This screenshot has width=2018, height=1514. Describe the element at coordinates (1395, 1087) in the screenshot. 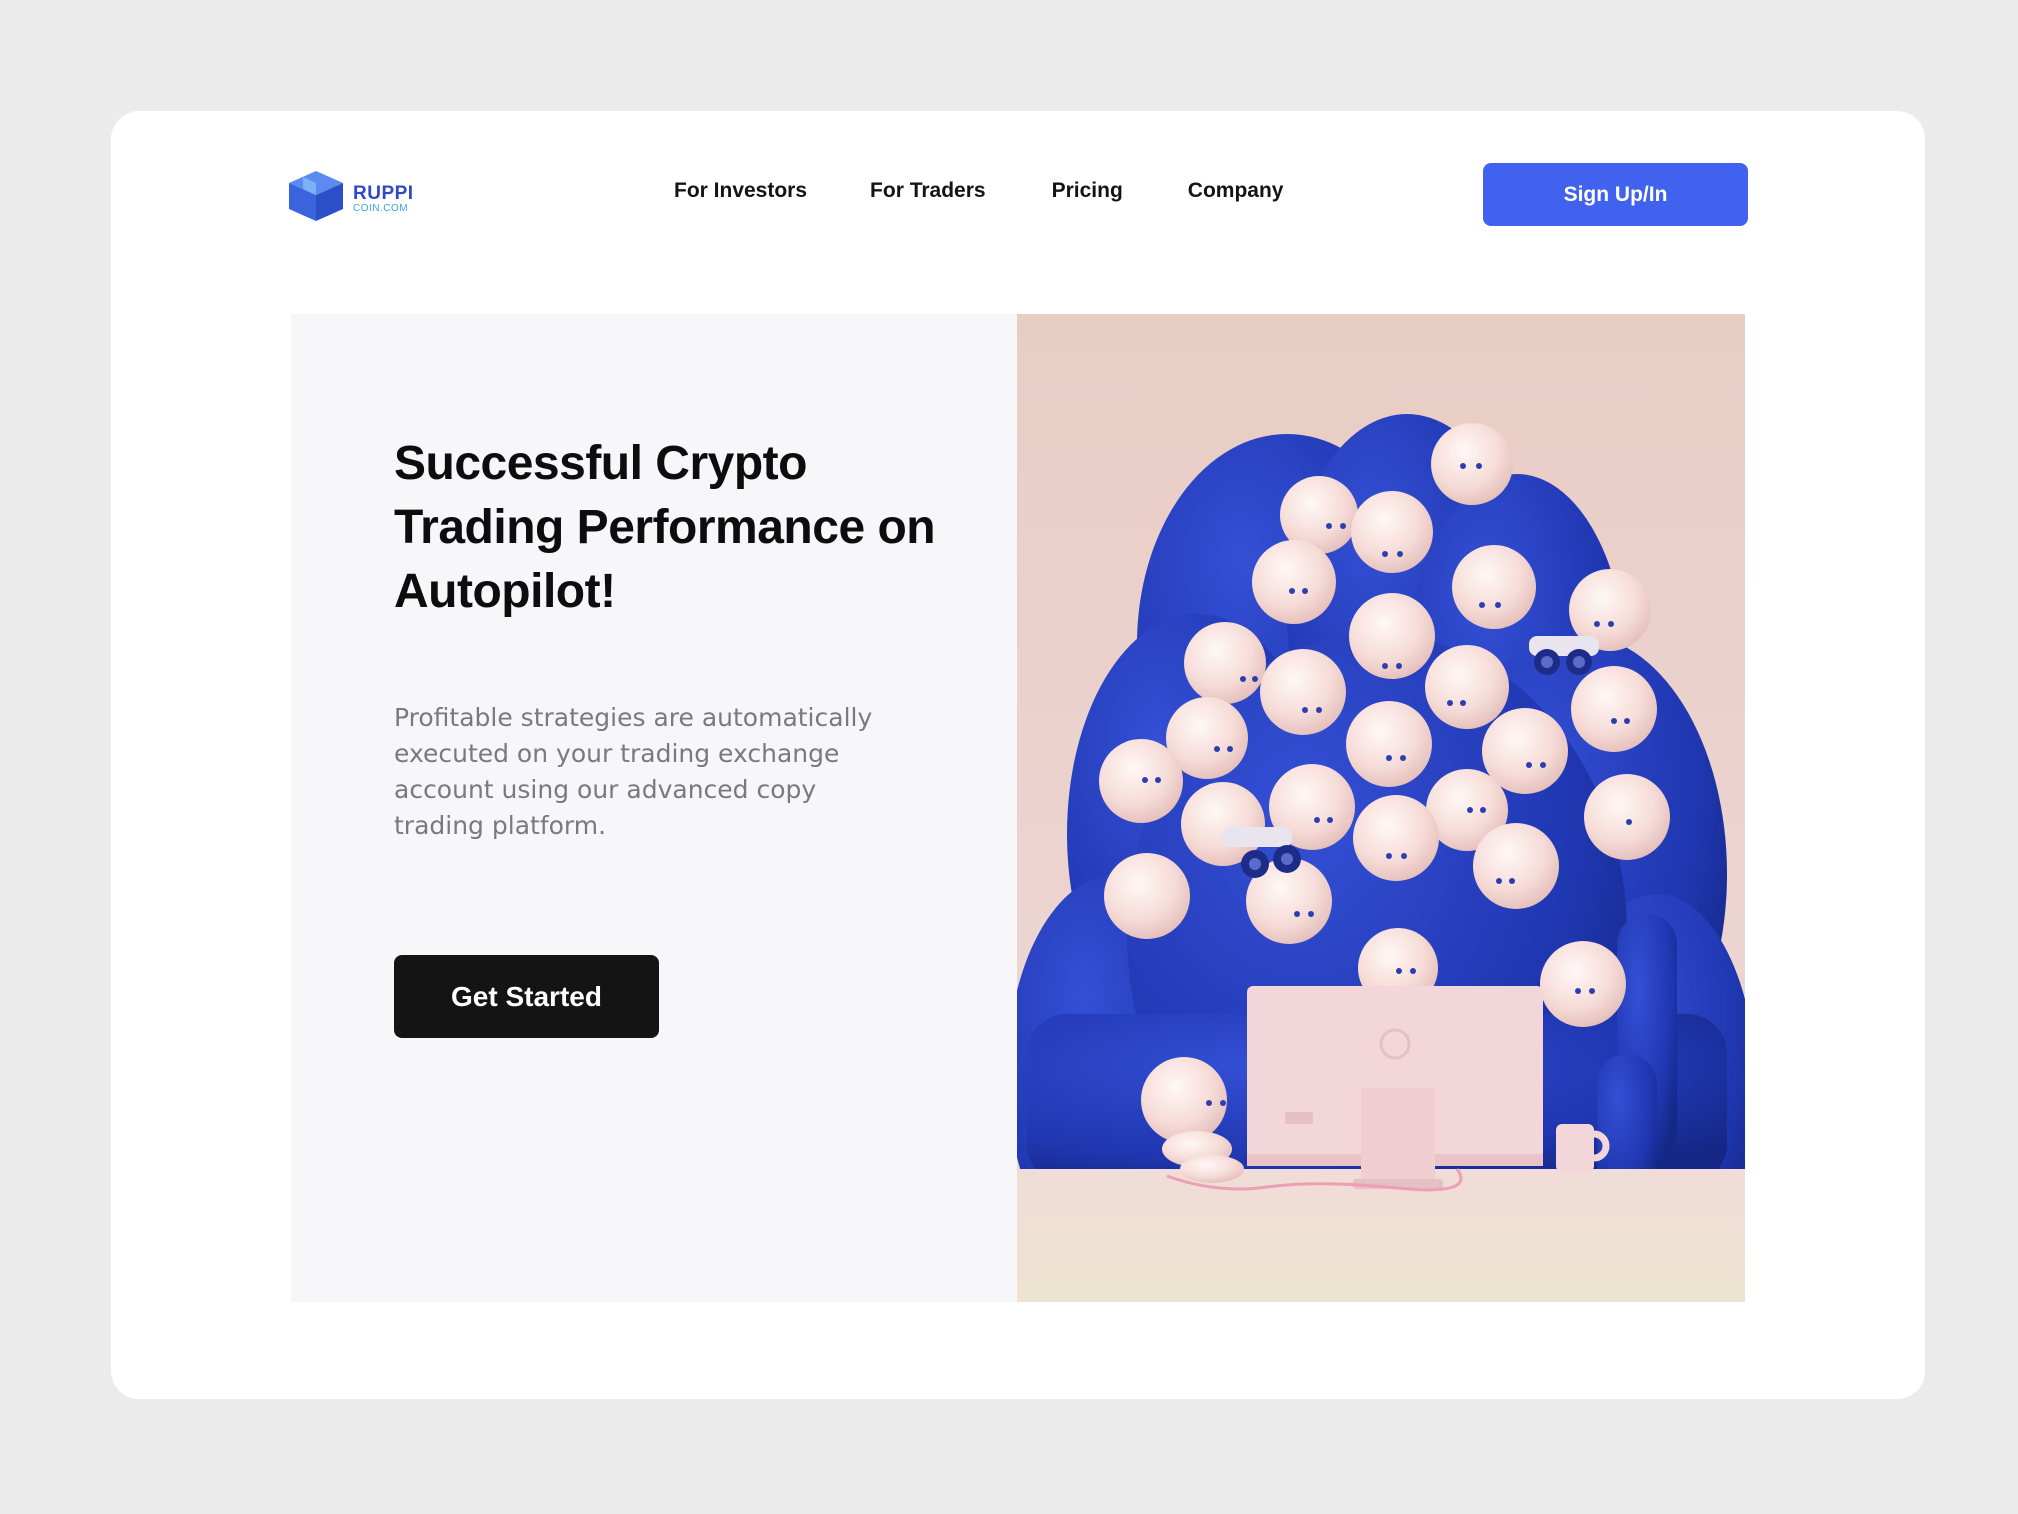

I see `monitor-icon` at that location.